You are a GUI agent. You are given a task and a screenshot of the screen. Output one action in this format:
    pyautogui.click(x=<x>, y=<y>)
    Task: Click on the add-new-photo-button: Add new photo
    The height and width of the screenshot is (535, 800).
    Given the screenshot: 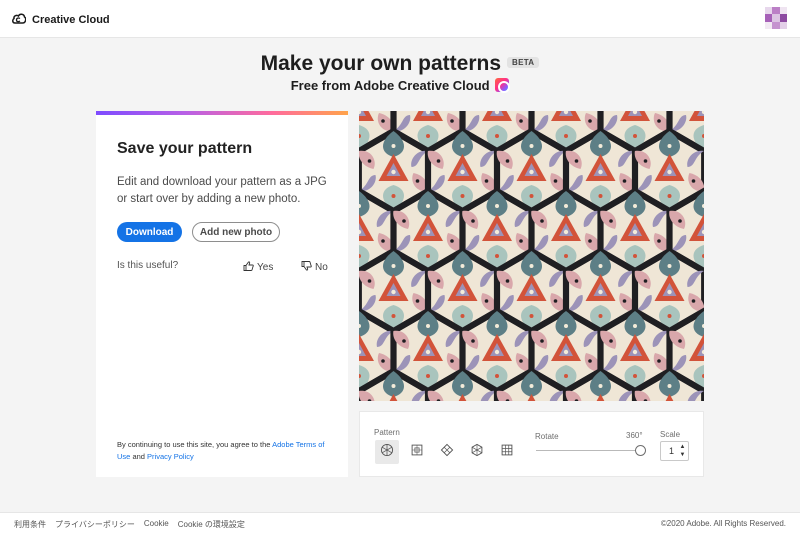 What is the action you would take?
    pyautogui.click(x=236, y=232)
    